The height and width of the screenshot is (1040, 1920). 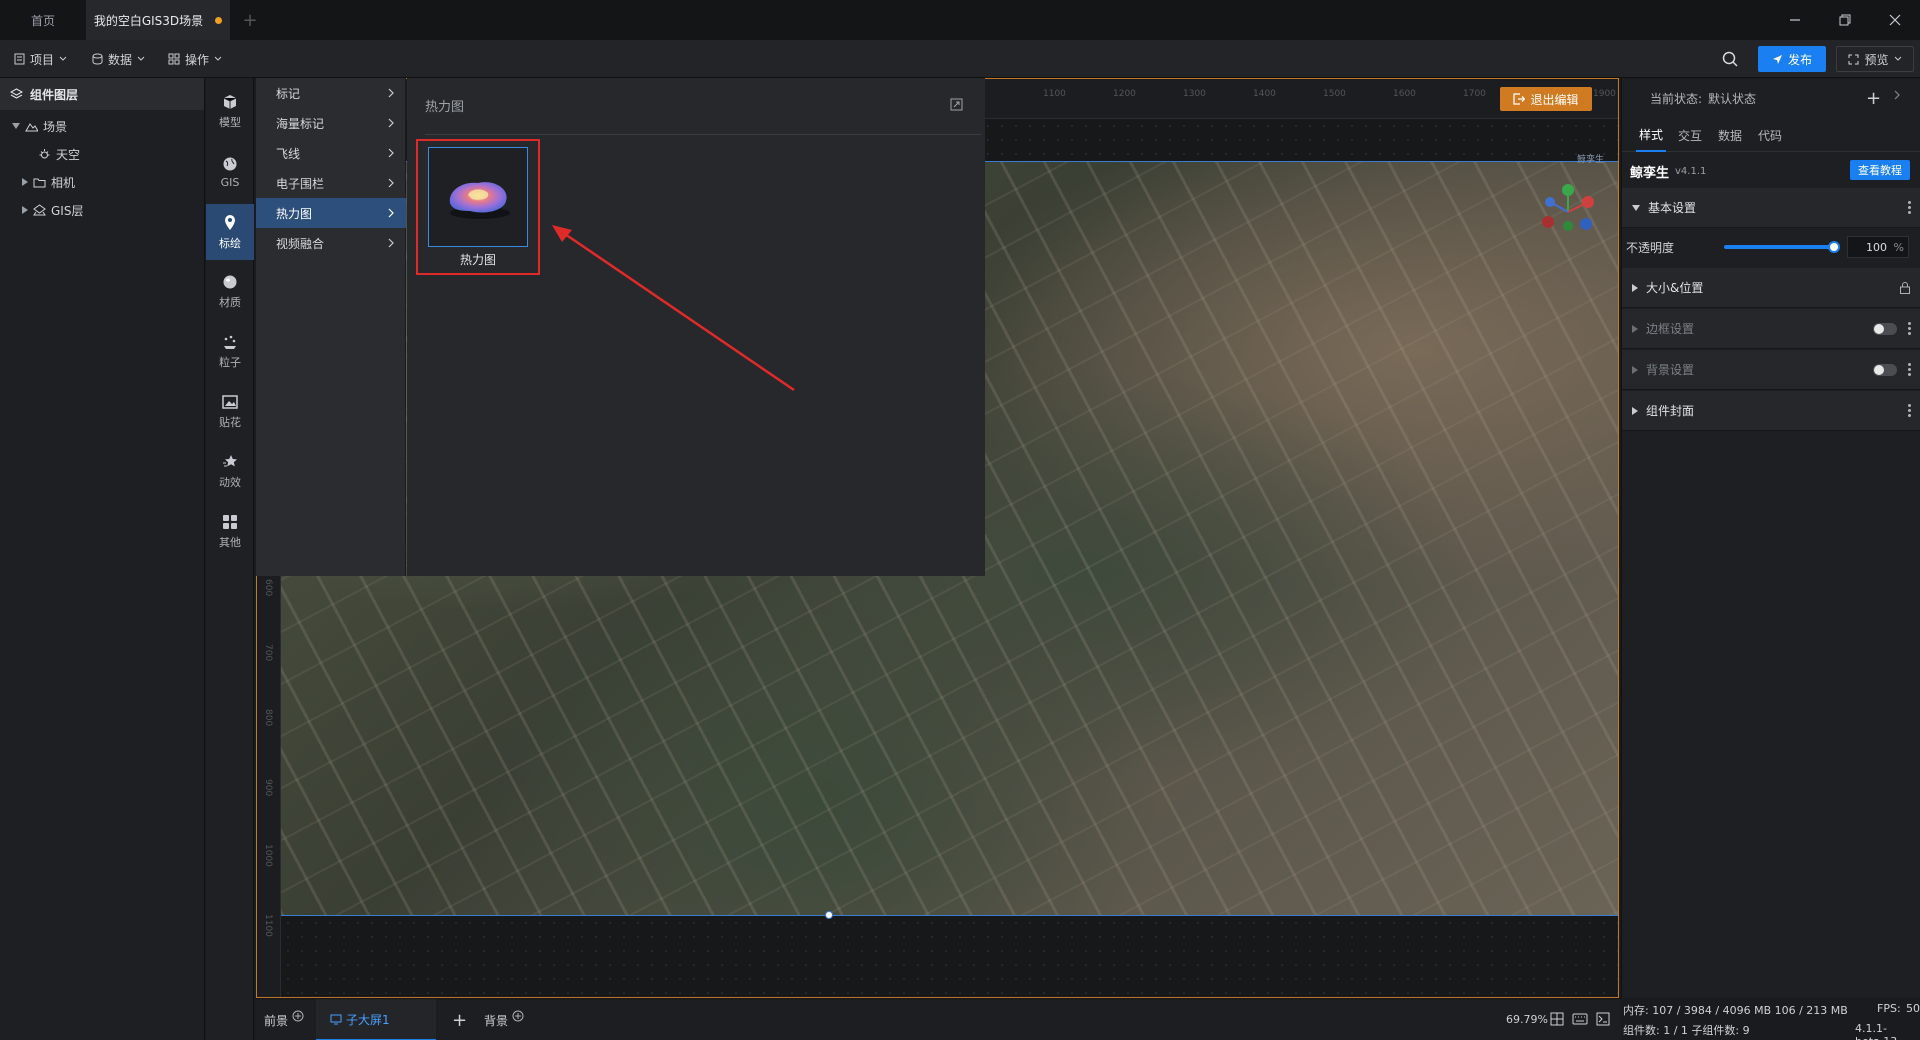 I want to click on heatmap-card-label: 热力图, so click(x=477, y=260).